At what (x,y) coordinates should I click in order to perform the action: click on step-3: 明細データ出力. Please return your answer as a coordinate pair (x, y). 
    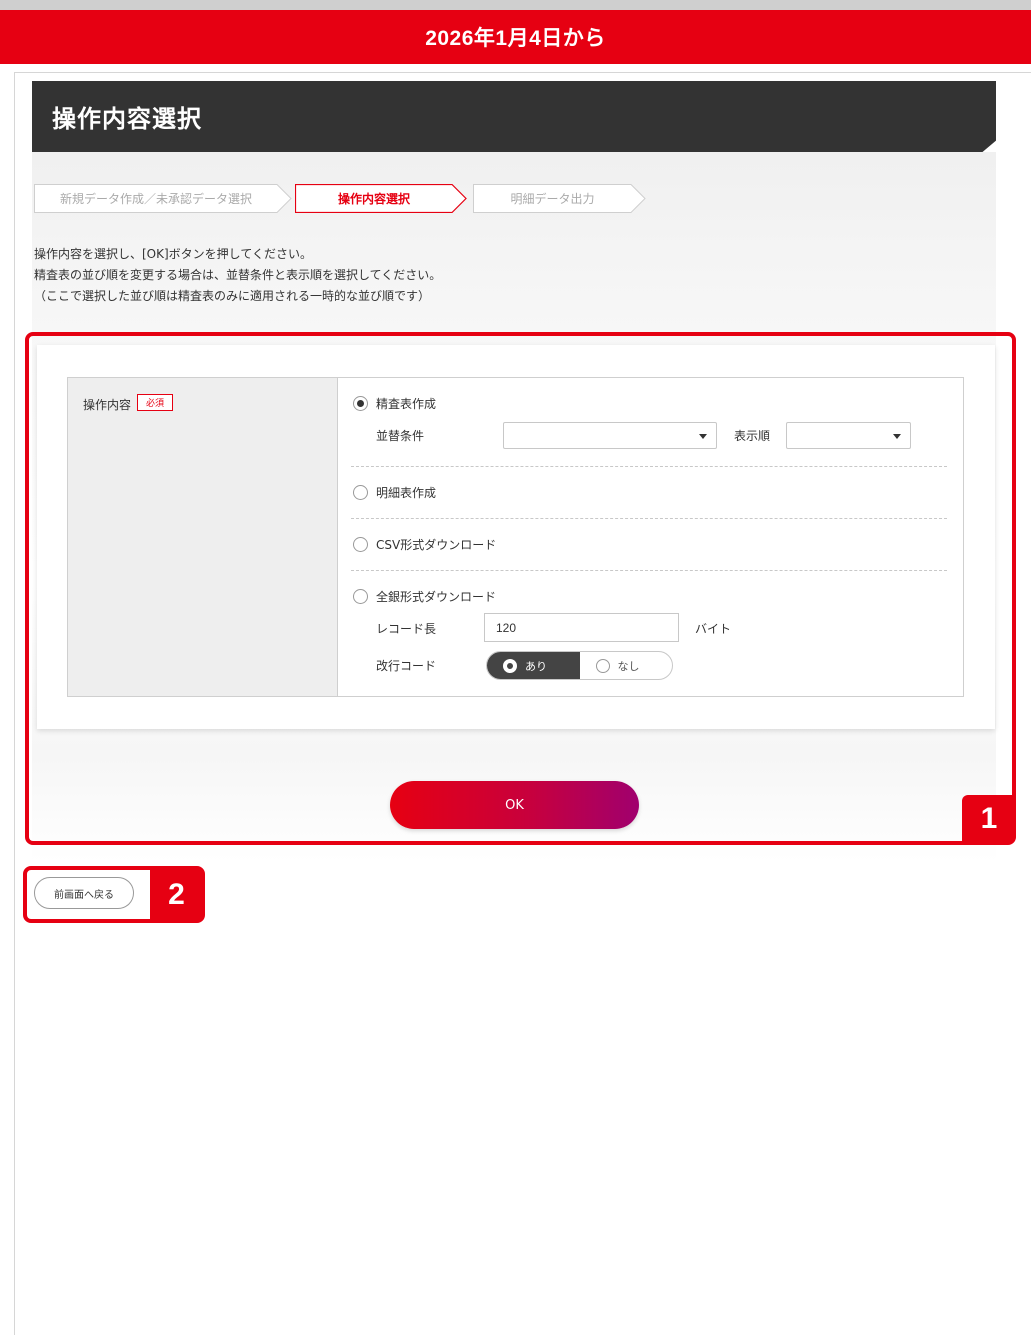
    Looking at the image, I should click on (559, 198).